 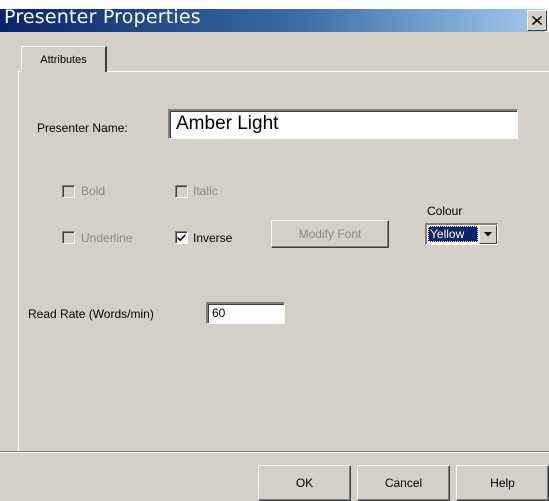 I want to click on bottom-separator-highlight, so click(x=274, y=452).